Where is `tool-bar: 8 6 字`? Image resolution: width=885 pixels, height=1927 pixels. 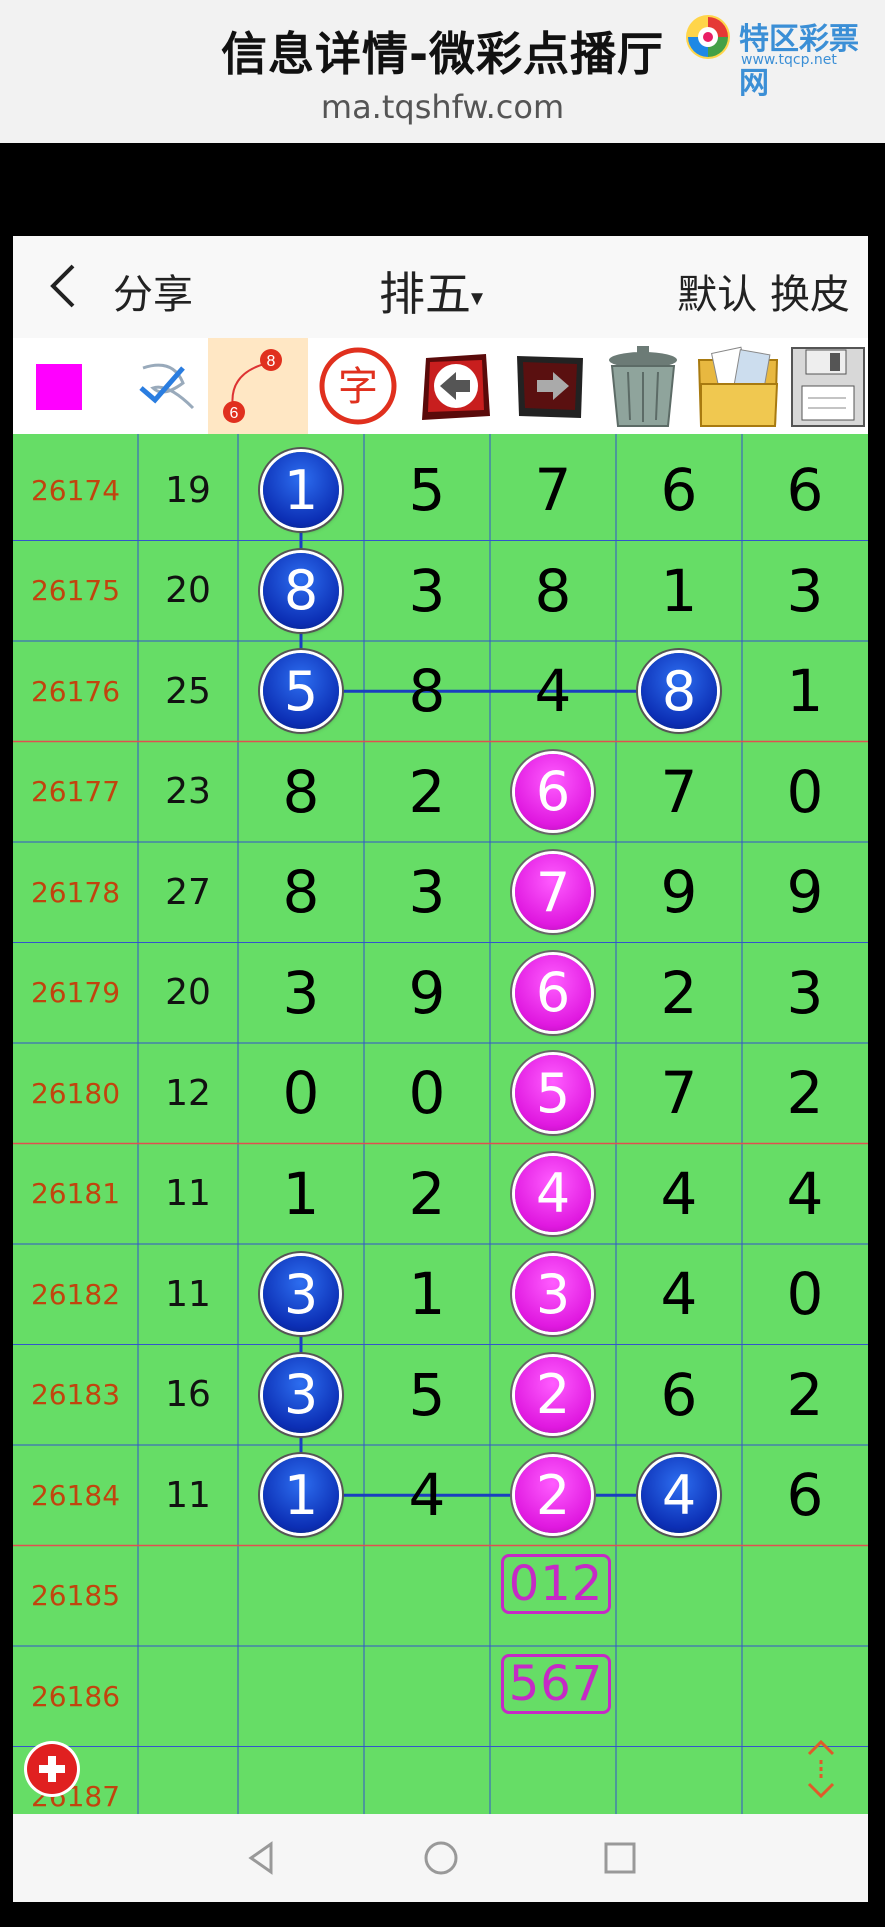 tool-bar: 8 6 字 is located at coordinates (440, 386).